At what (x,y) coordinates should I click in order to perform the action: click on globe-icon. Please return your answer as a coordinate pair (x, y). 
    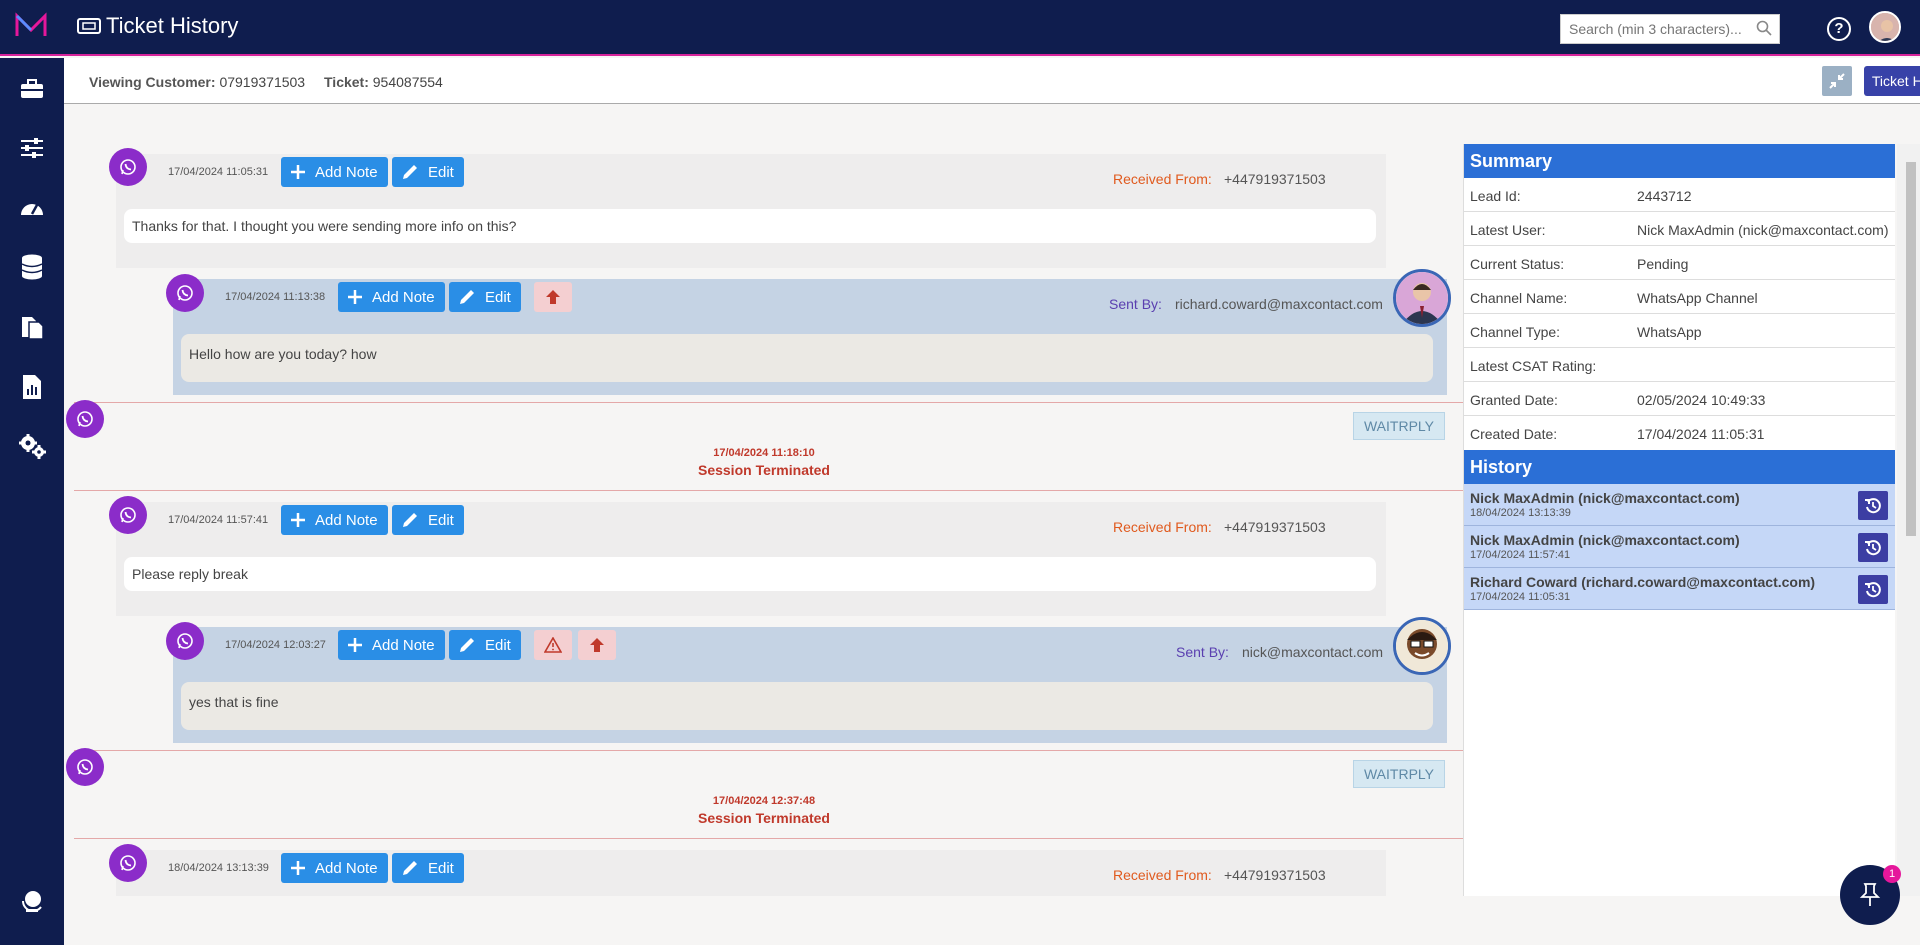
    Looking at the image, I should click on (32, 901).